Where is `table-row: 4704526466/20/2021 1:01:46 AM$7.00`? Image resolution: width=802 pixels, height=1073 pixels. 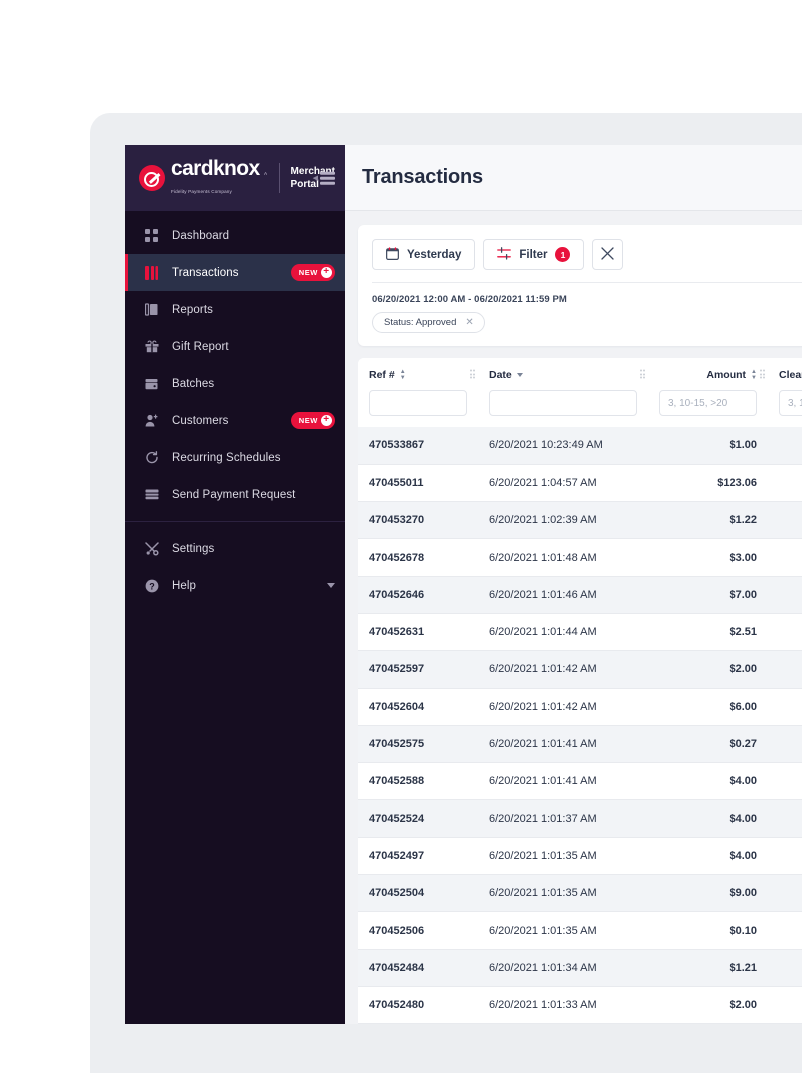 table-row: 4704526466/20/2021 1:01:46 AM$7.00 is located at coordinates (580, 594).